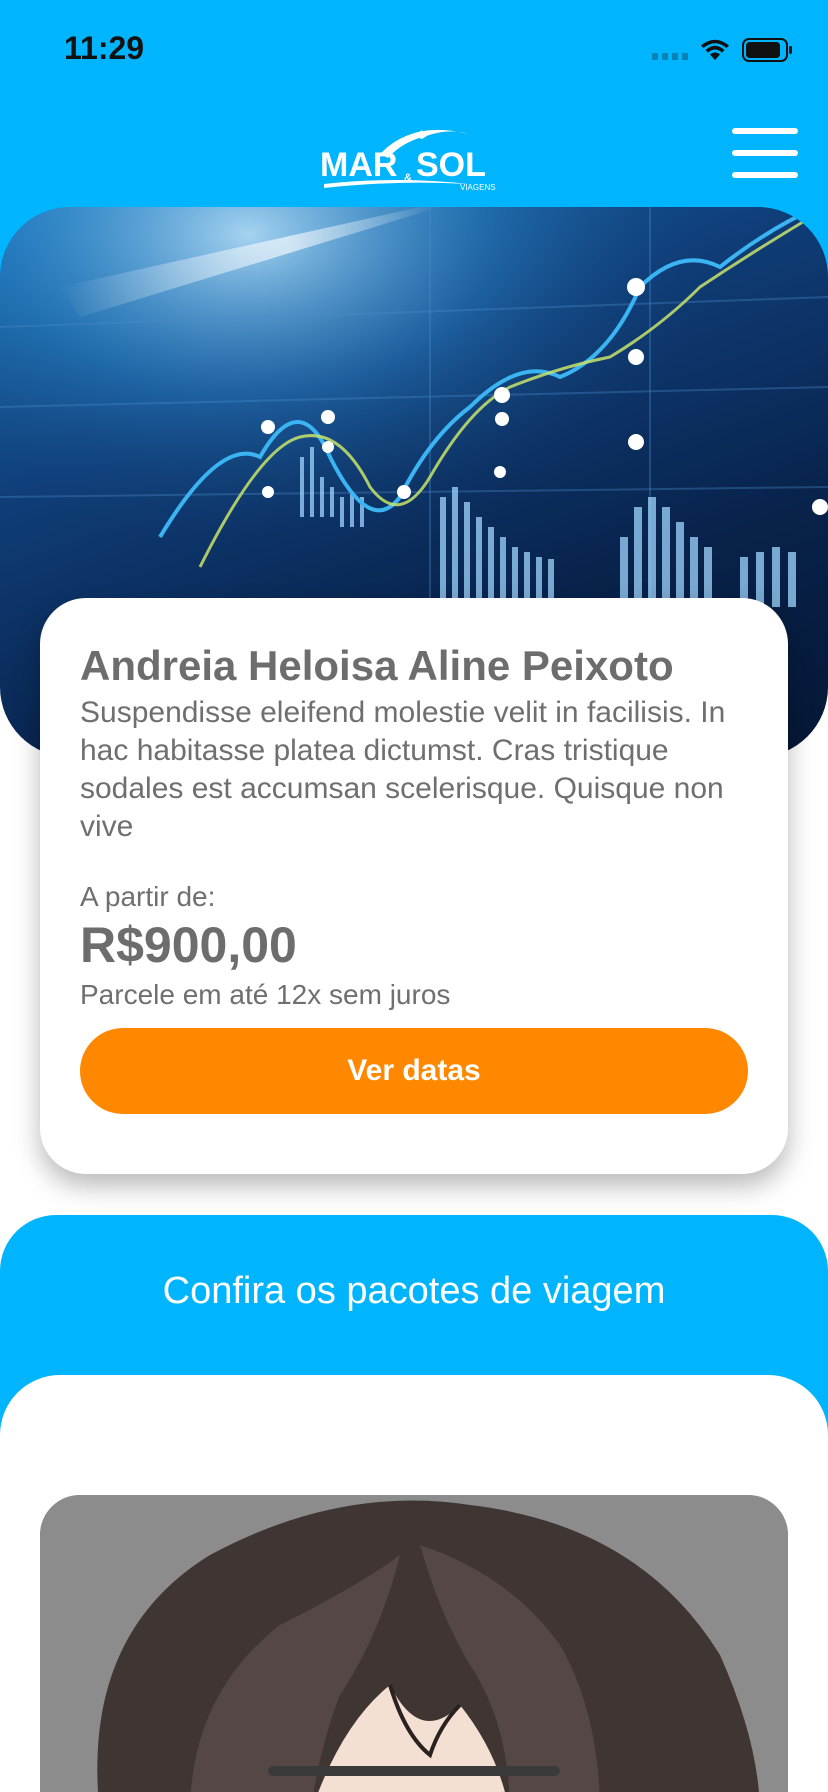 The height and width of the screenshot is (1792, 828). I want to click on packages-section-title: Confira os pacotes de viagem, so click(414, 1291).